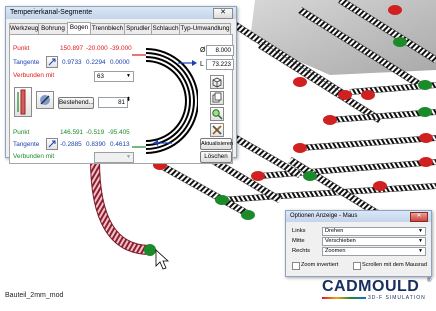  I want to click on punkt2-label: Punkt, so click(21, 132).